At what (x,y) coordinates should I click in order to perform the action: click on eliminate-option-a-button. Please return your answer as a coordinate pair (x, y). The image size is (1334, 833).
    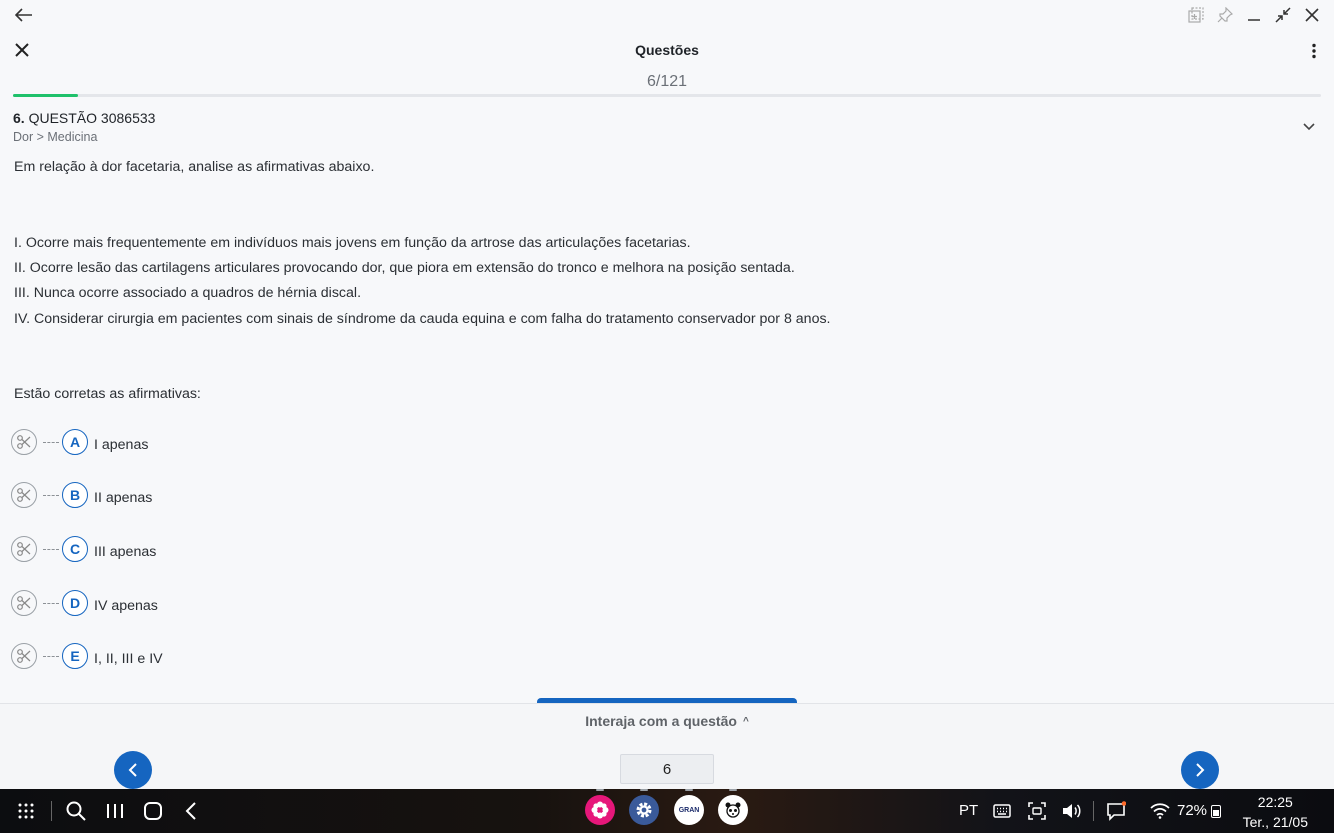
    Looking at the image, I should click on (24, 442).